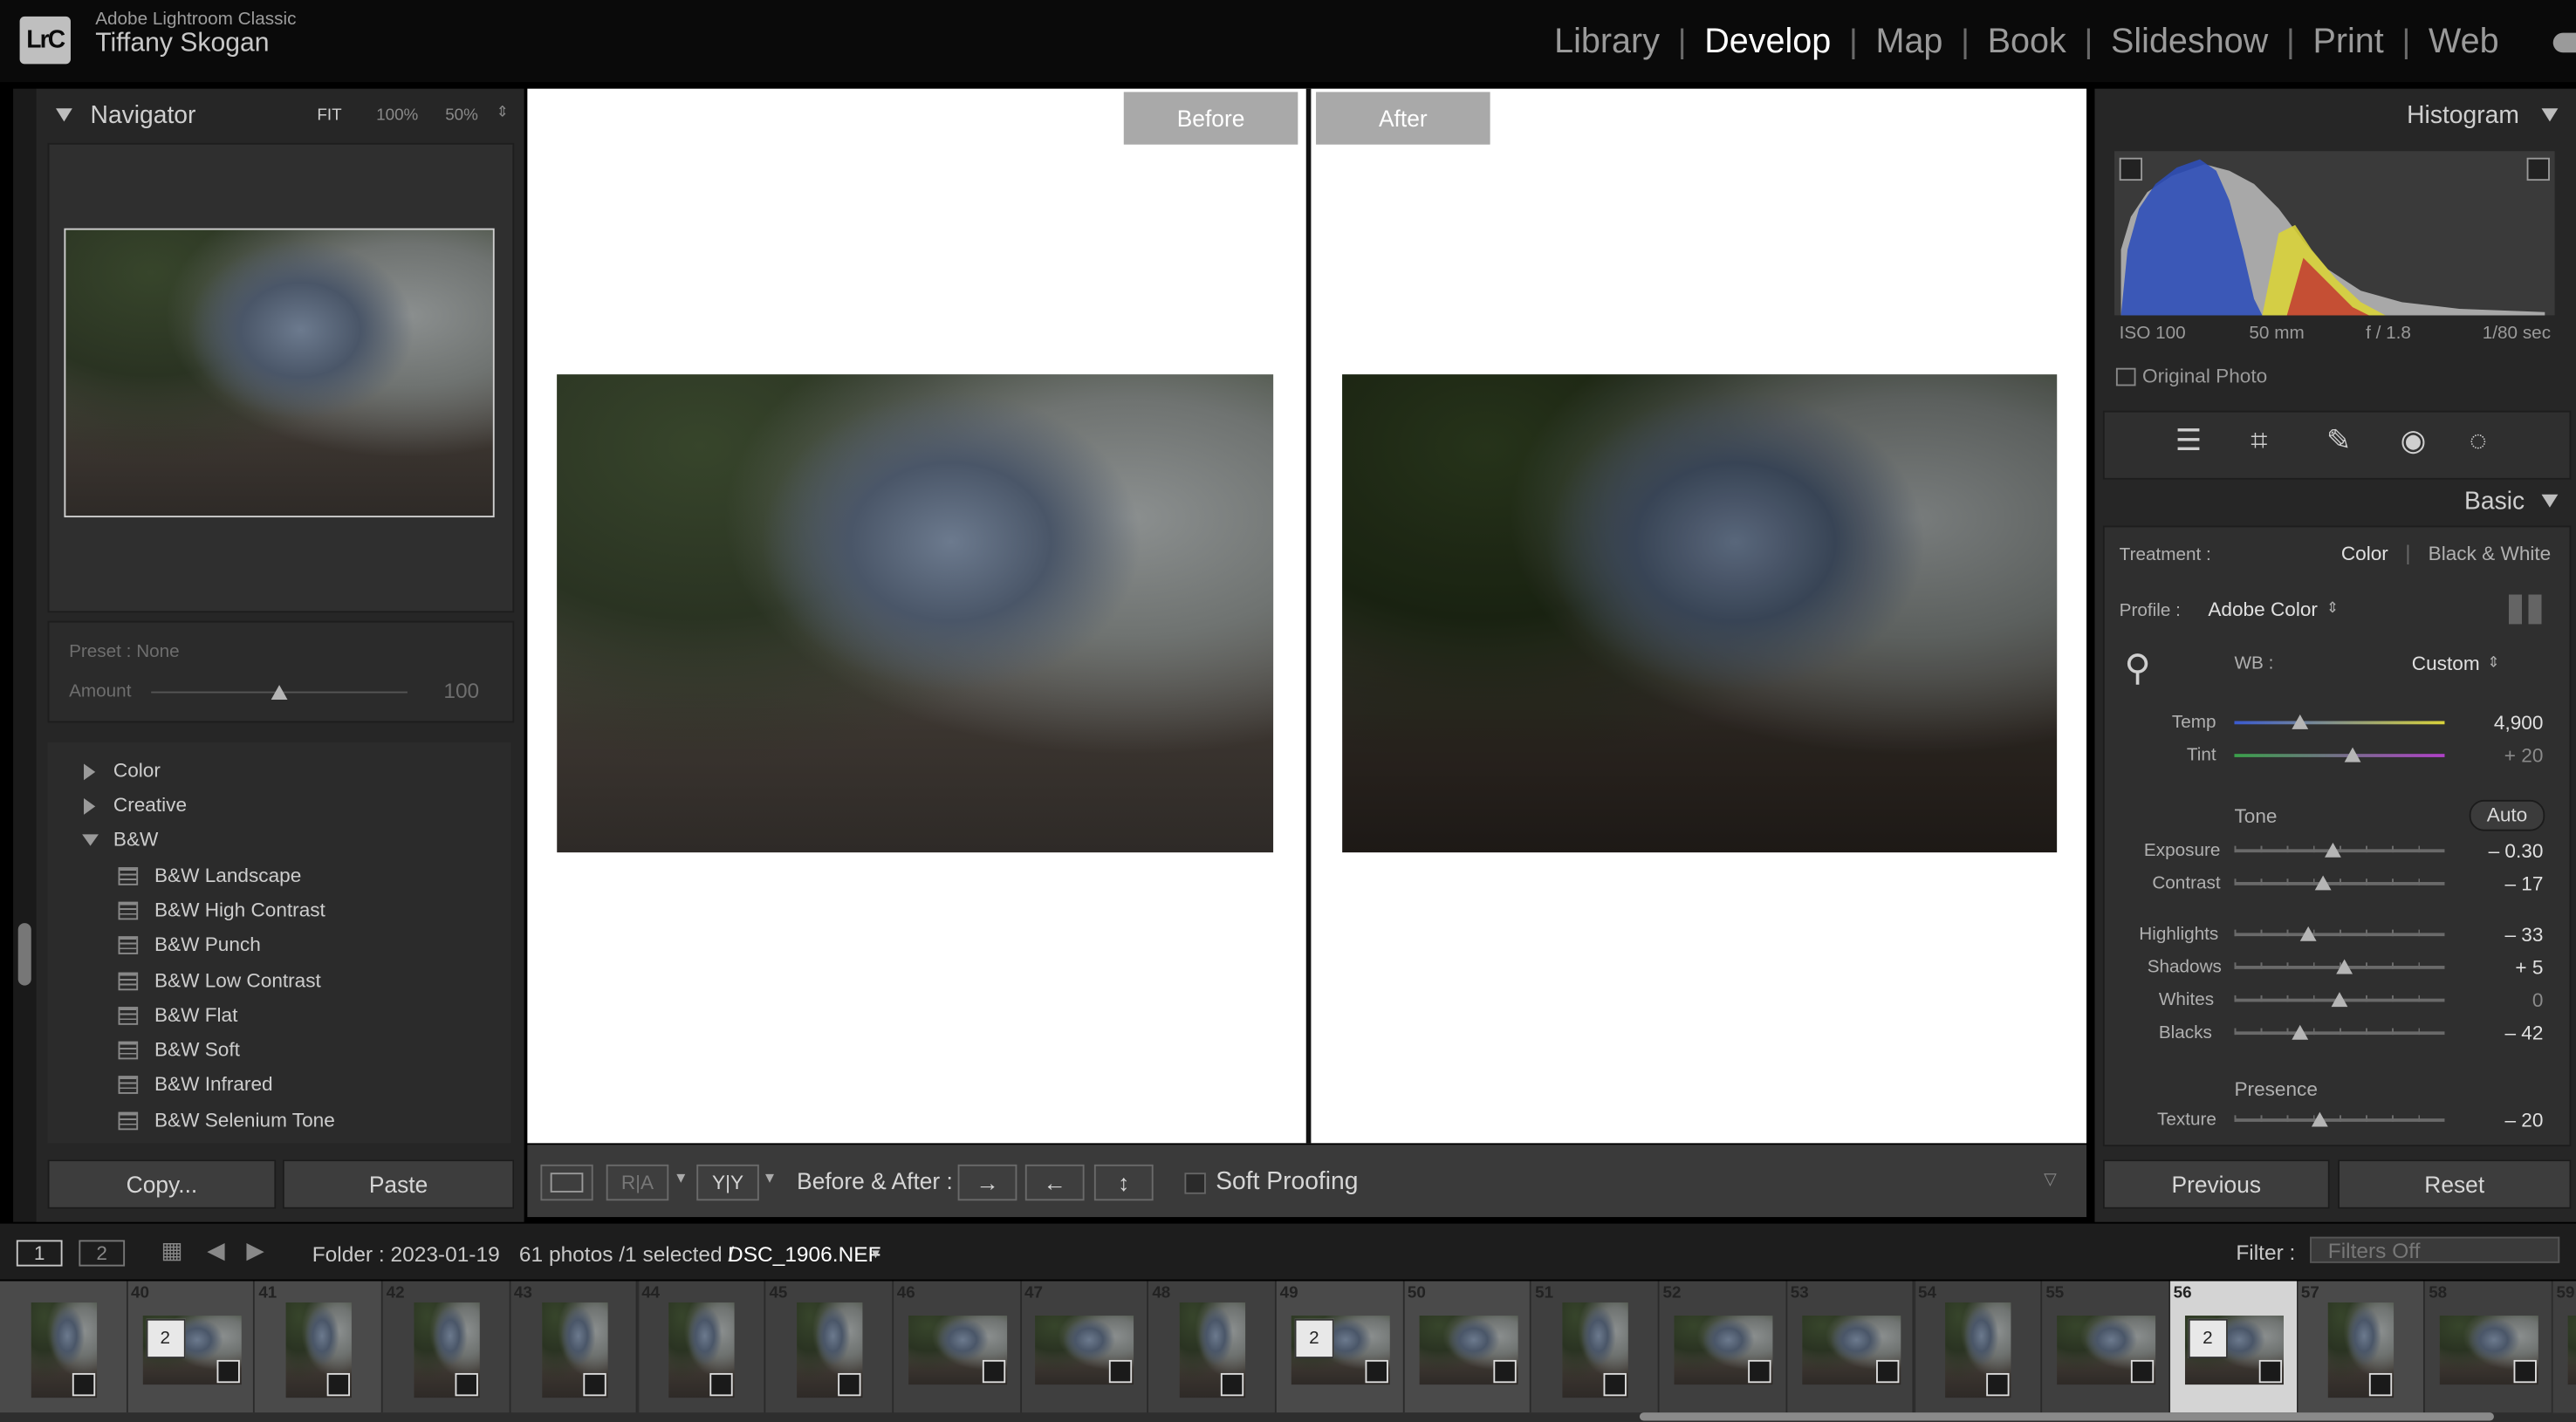  I want to click on wb-eyedropper-icon: ⚲, so click(2137, 668).